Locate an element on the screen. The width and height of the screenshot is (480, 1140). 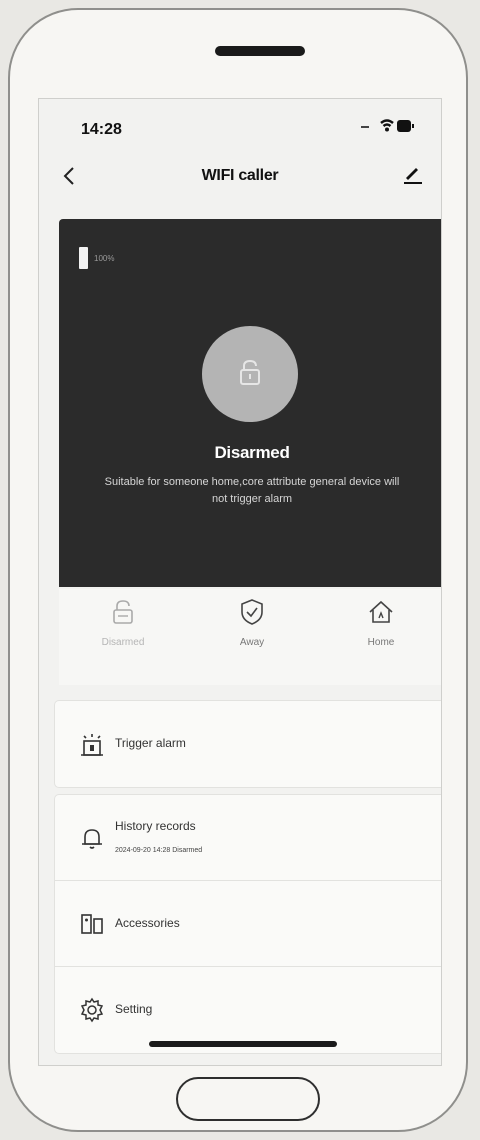
away-mode-button: Away is located at coordinates (252, 635).